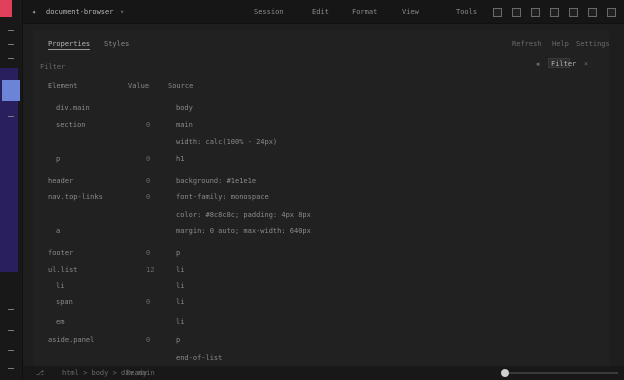  I want to click on table-row: em li, so click(300, 324).